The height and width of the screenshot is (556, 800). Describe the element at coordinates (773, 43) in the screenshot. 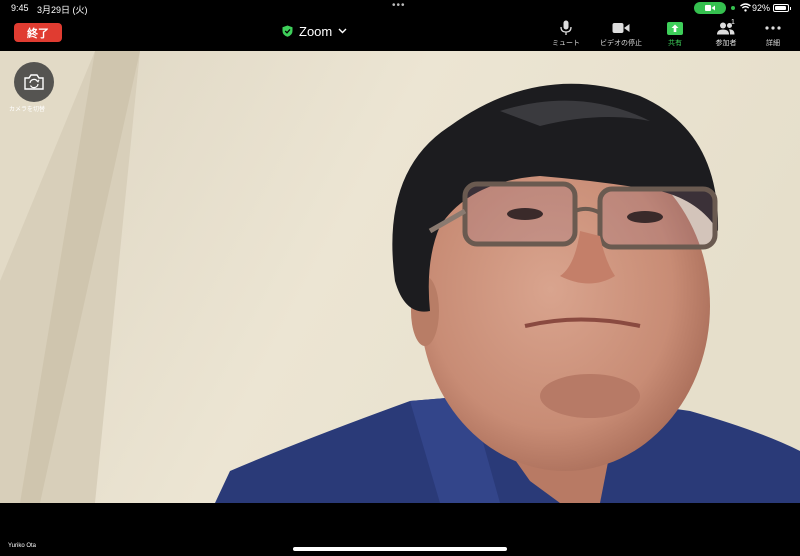

I see `more-label: 詳細` at that location.